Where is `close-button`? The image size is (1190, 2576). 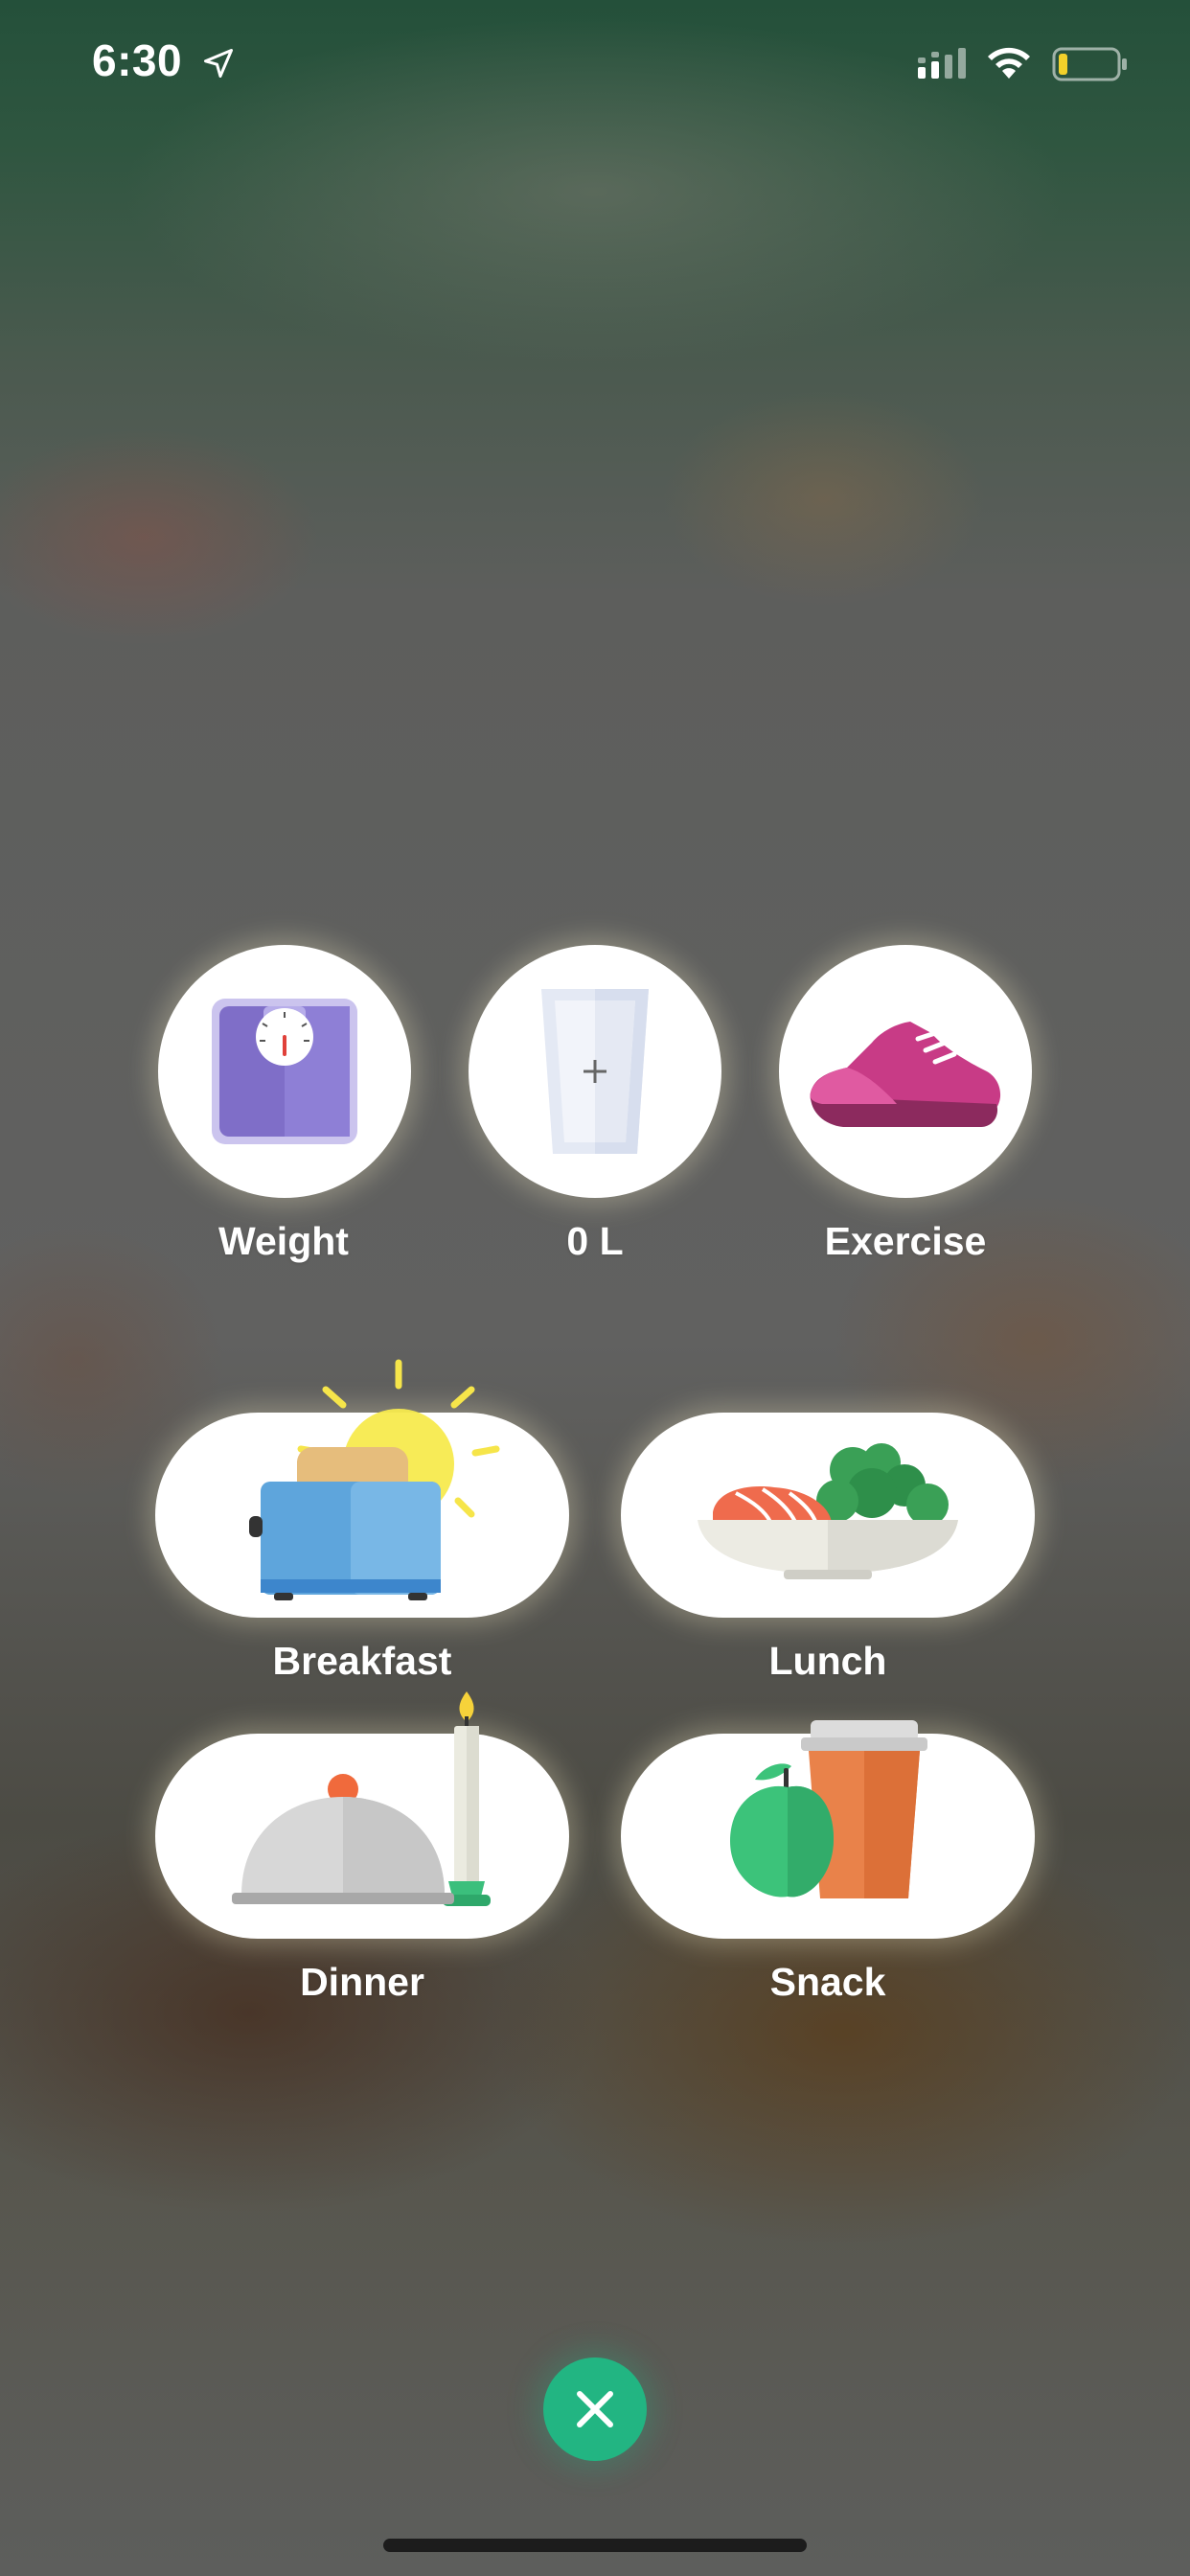 close-button is located at coordinates (595, 2409).